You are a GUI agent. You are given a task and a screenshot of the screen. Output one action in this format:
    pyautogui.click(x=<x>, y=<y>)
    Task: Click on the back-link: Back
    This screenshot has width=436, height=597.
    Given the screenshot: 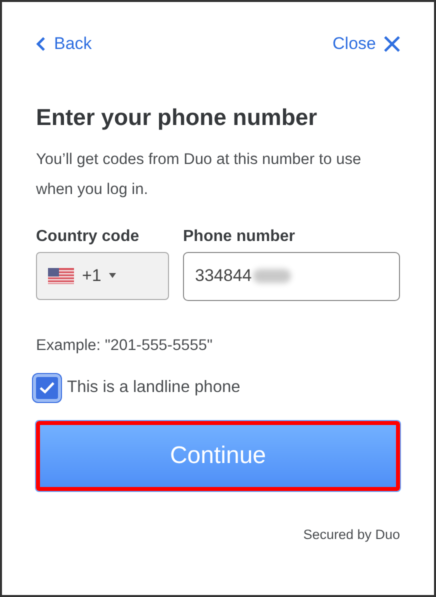 What is the action you would take?
    pyautogui.click(x=64, y=44)
    